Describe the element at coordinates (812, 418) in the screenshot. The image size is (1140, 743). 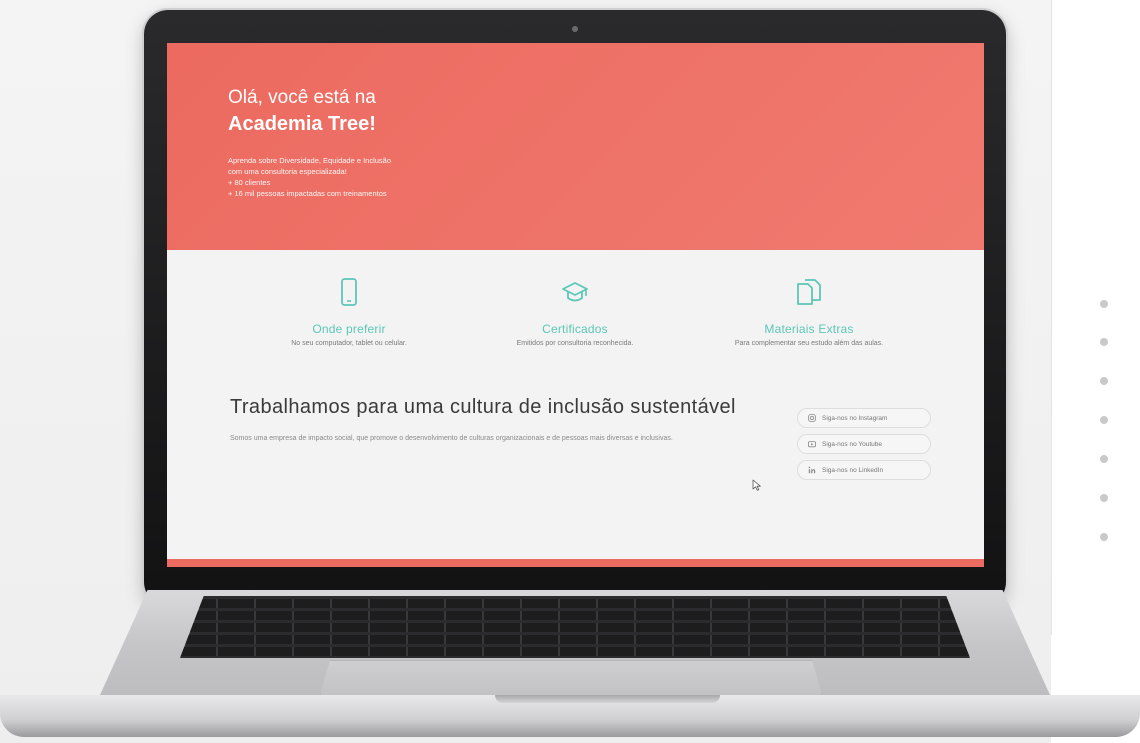
I see `instagram-icon` at that location.